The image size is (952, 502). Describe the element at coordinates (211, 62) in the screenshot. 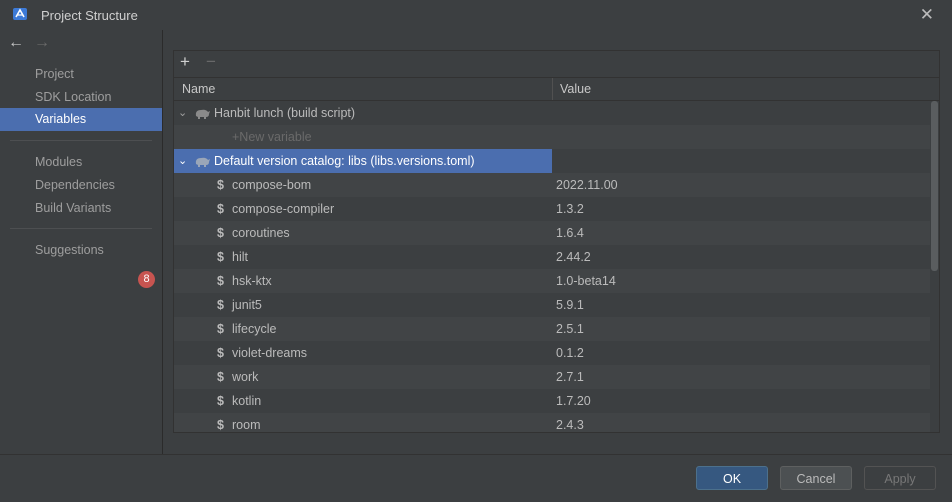

I see `remove-icon: −` at that location.